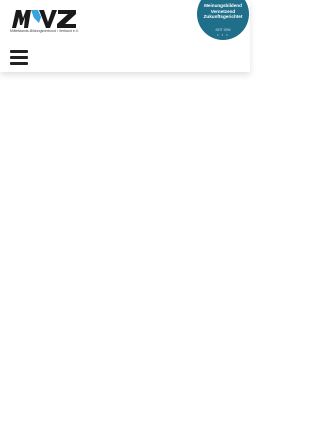  What do you see at coordinates (44, 19) in the screenshot?
I see `mvz-logo-icon` at bounding box center [44, 19].